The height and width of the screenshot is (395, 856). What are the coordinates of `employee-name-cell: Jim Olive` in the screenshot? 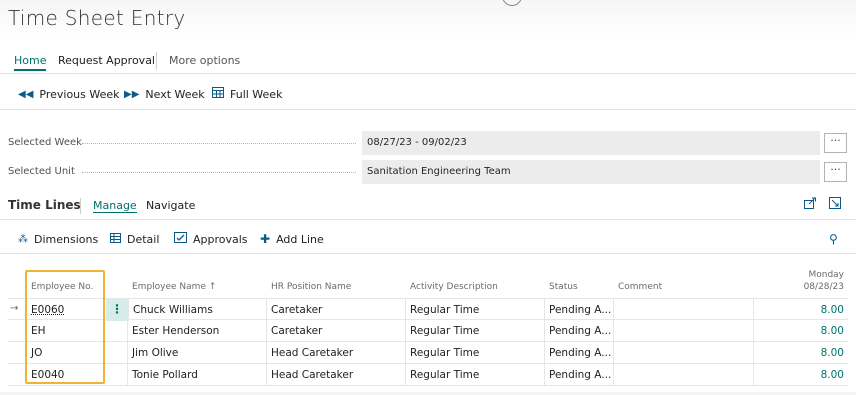 It's located at (197, 353).